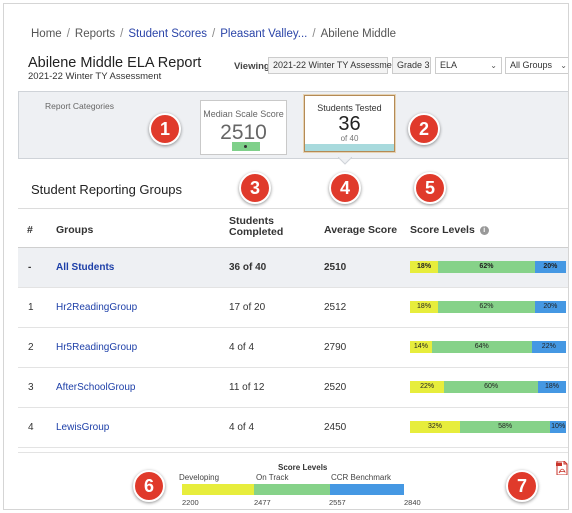  I want to click on section-title: Student Reporting Groups, so click(107, 189).